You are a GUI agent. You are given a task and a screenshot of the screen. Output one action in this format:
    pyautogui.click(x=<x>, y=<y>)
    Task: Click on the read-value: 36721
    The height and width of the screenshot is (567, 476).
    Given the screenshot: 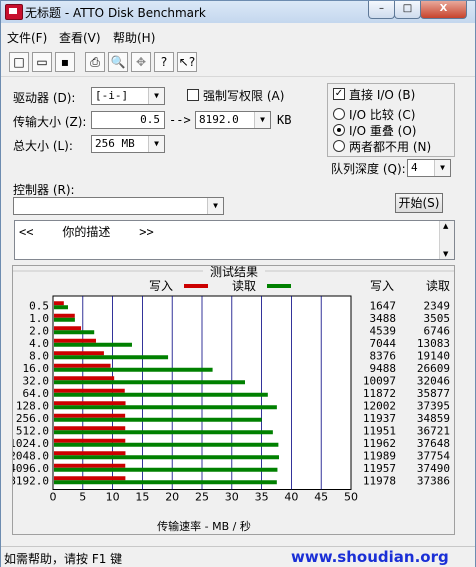 What is the action you would take?
    pyautogui.click(x=433, y=430)
    